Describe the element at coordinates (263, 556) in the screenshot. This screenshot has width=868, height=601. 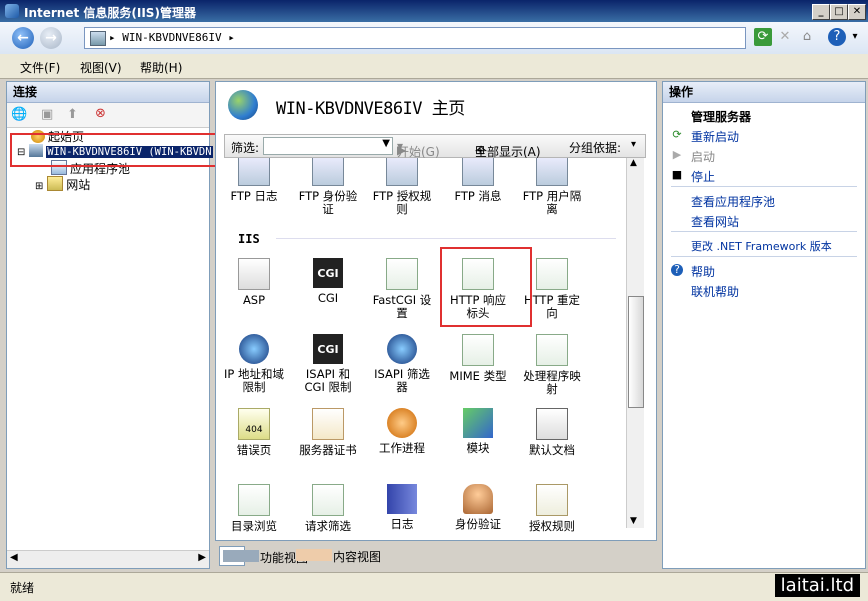
I see `tab-features-view: 功能视图` at that location.